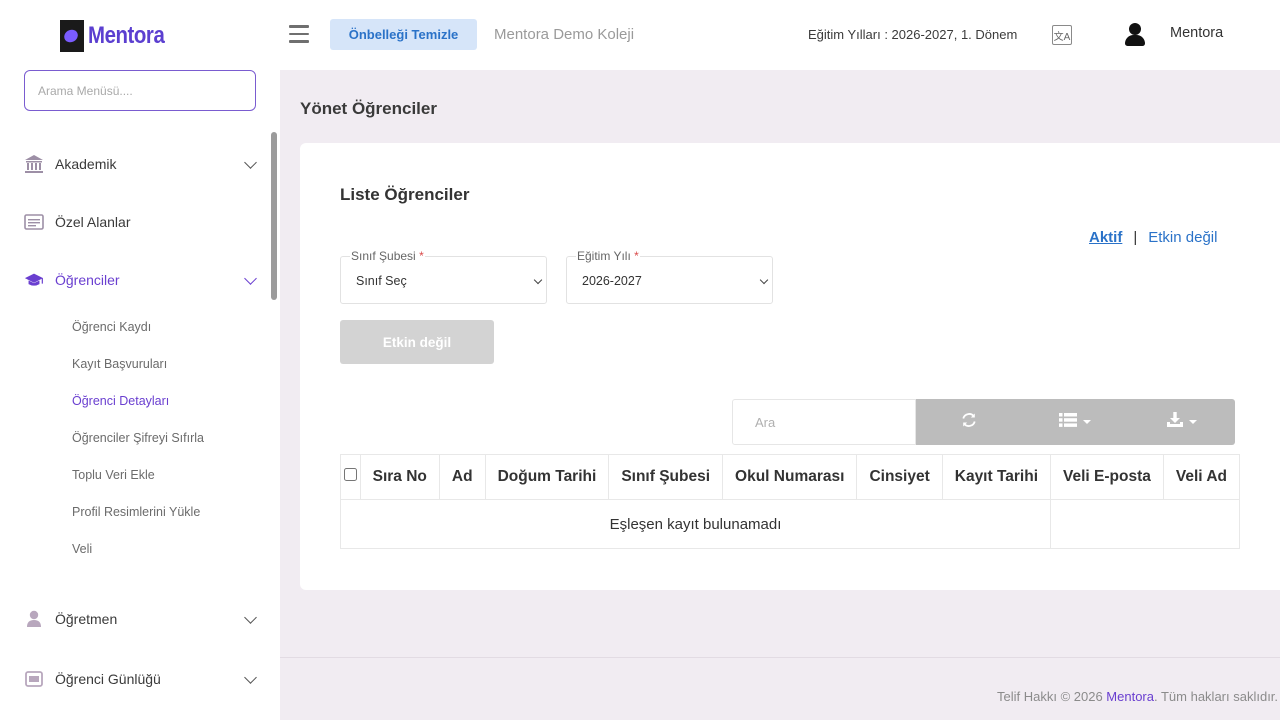 The image size is (1280, 720). Describe the element at coordinates (299, 35) in the screenshot. I see `menu-toggle-icon` at that location.